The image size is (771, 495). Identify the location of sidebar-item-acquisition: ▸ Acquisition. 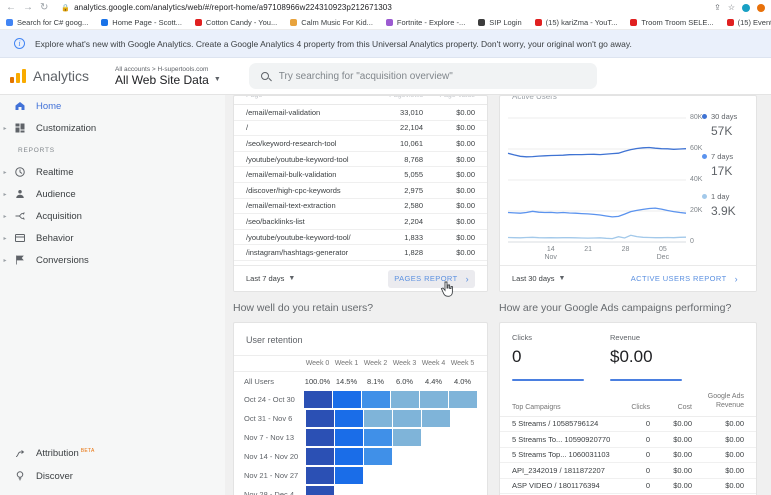
(112, 216).